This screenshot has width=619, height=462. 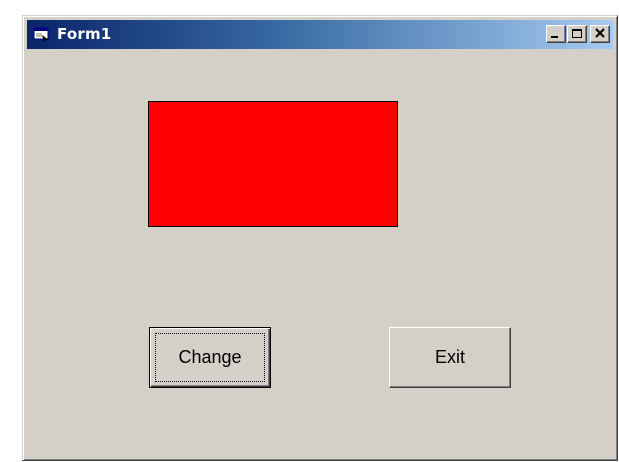 What do you see at coordinates (556, 34) in the screenshot?
I see `minimize-button` at bounding box center [556, 34].